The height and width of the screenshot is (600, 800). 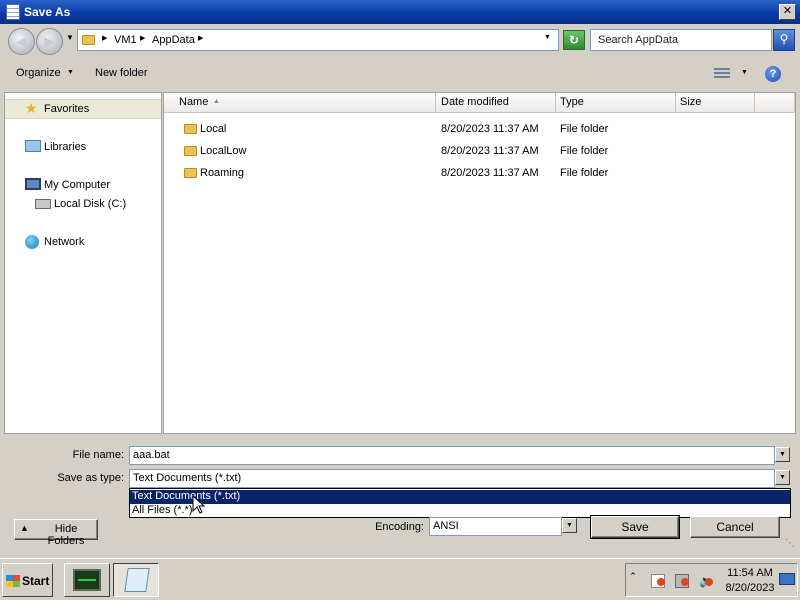 I want to click on action-center-icon, so click(x=658, y=581).